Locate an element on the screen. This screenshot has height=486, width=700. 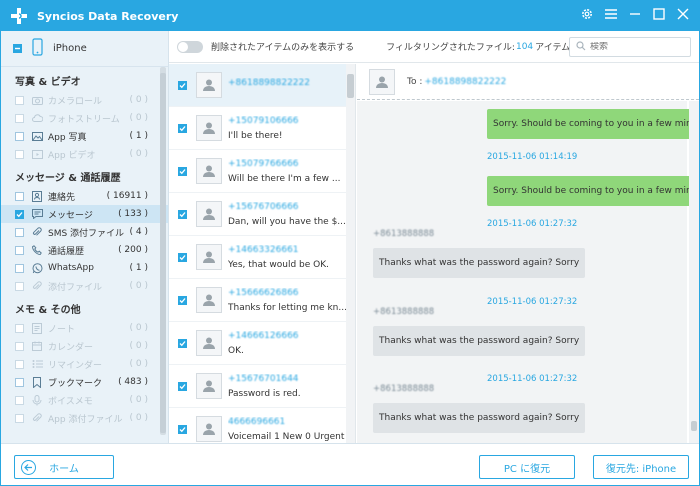
home-button: ホーム is located at coordinates (64, 467).